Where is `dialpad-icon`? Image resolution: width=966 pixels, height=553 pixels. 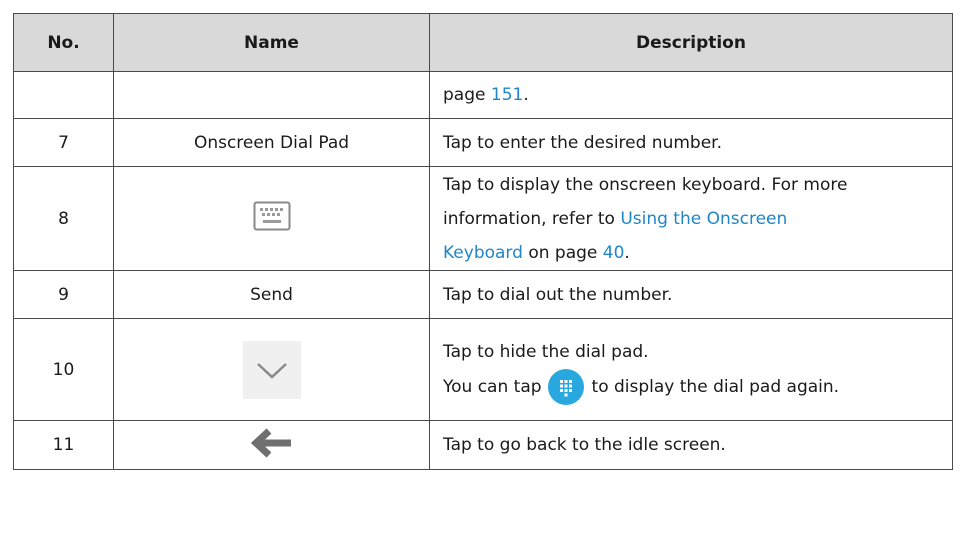
dialpad-icon is located at coordinates (565, 386).